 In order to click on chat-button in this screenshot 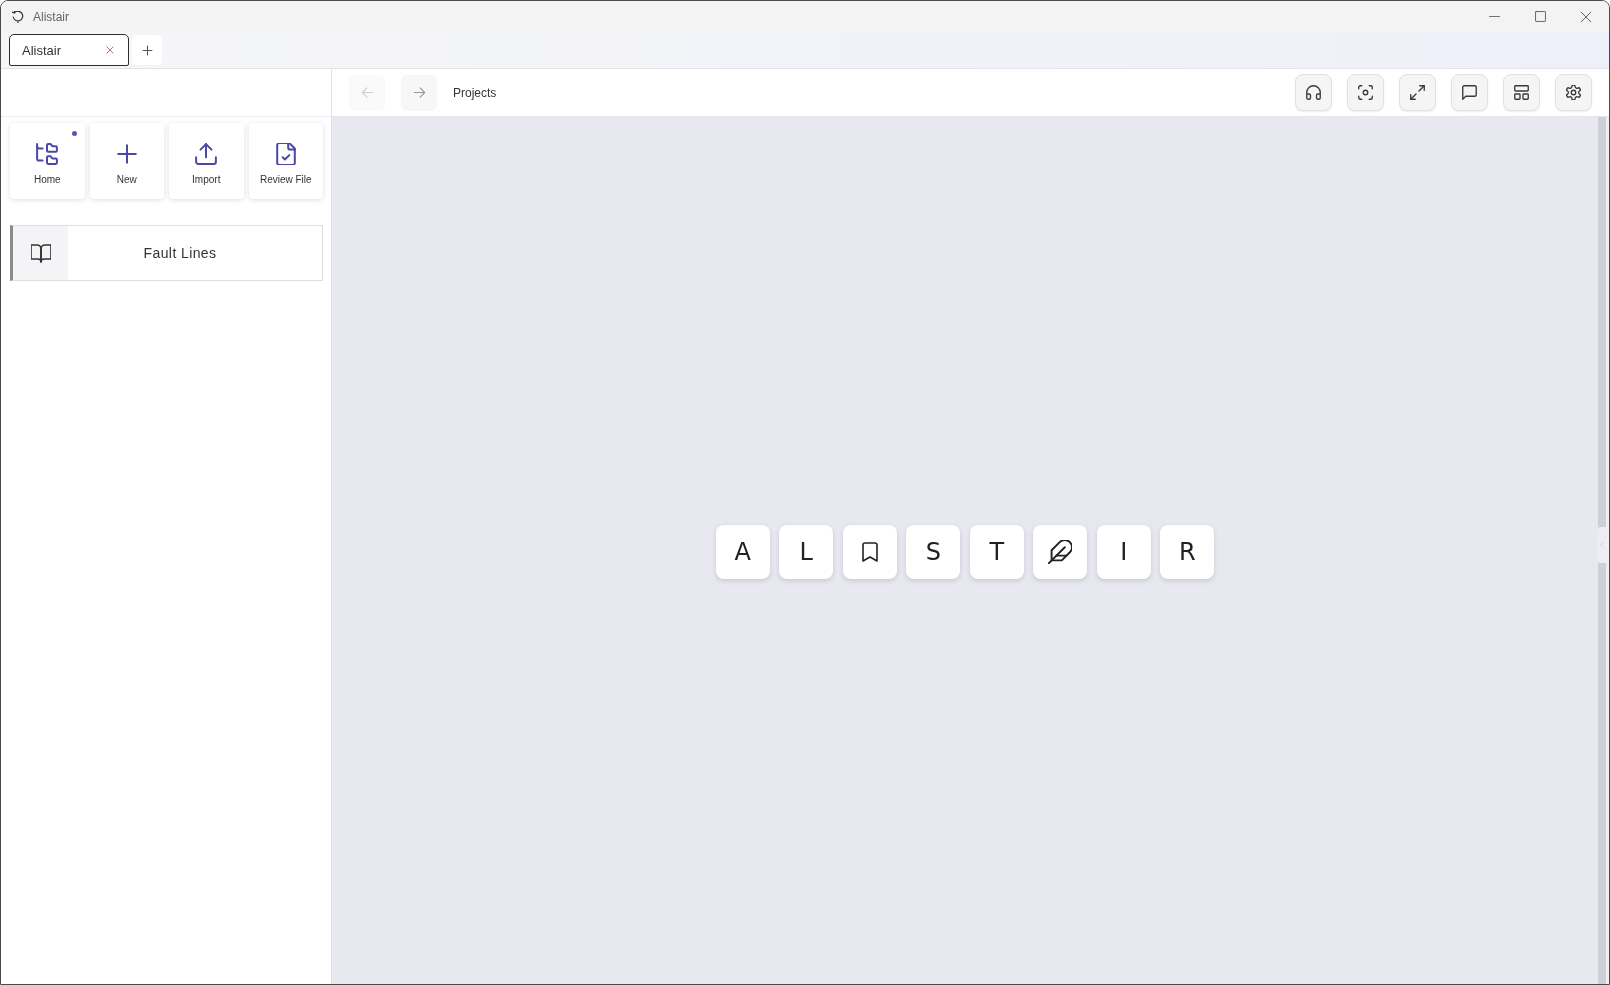, I will do `click(1469, 92)`.